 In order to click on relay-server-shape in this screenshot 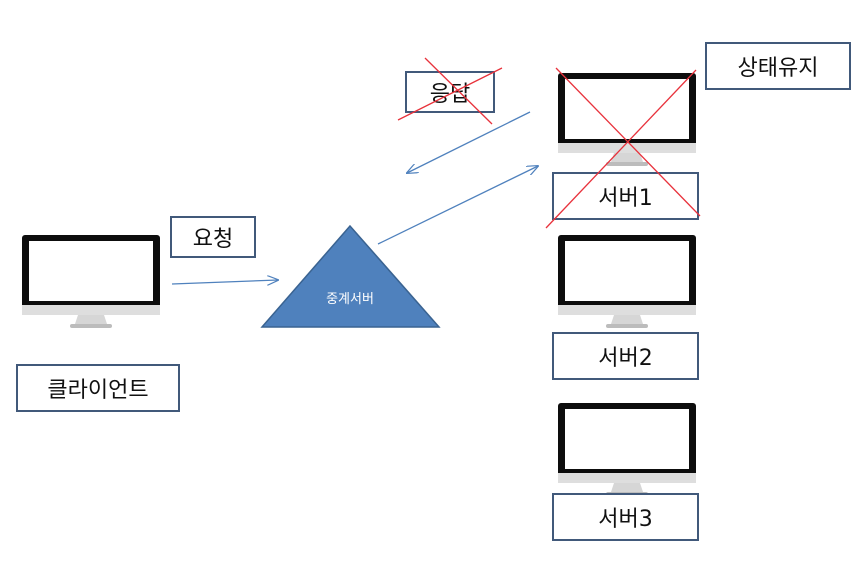, I will do `click(350, 276)`.